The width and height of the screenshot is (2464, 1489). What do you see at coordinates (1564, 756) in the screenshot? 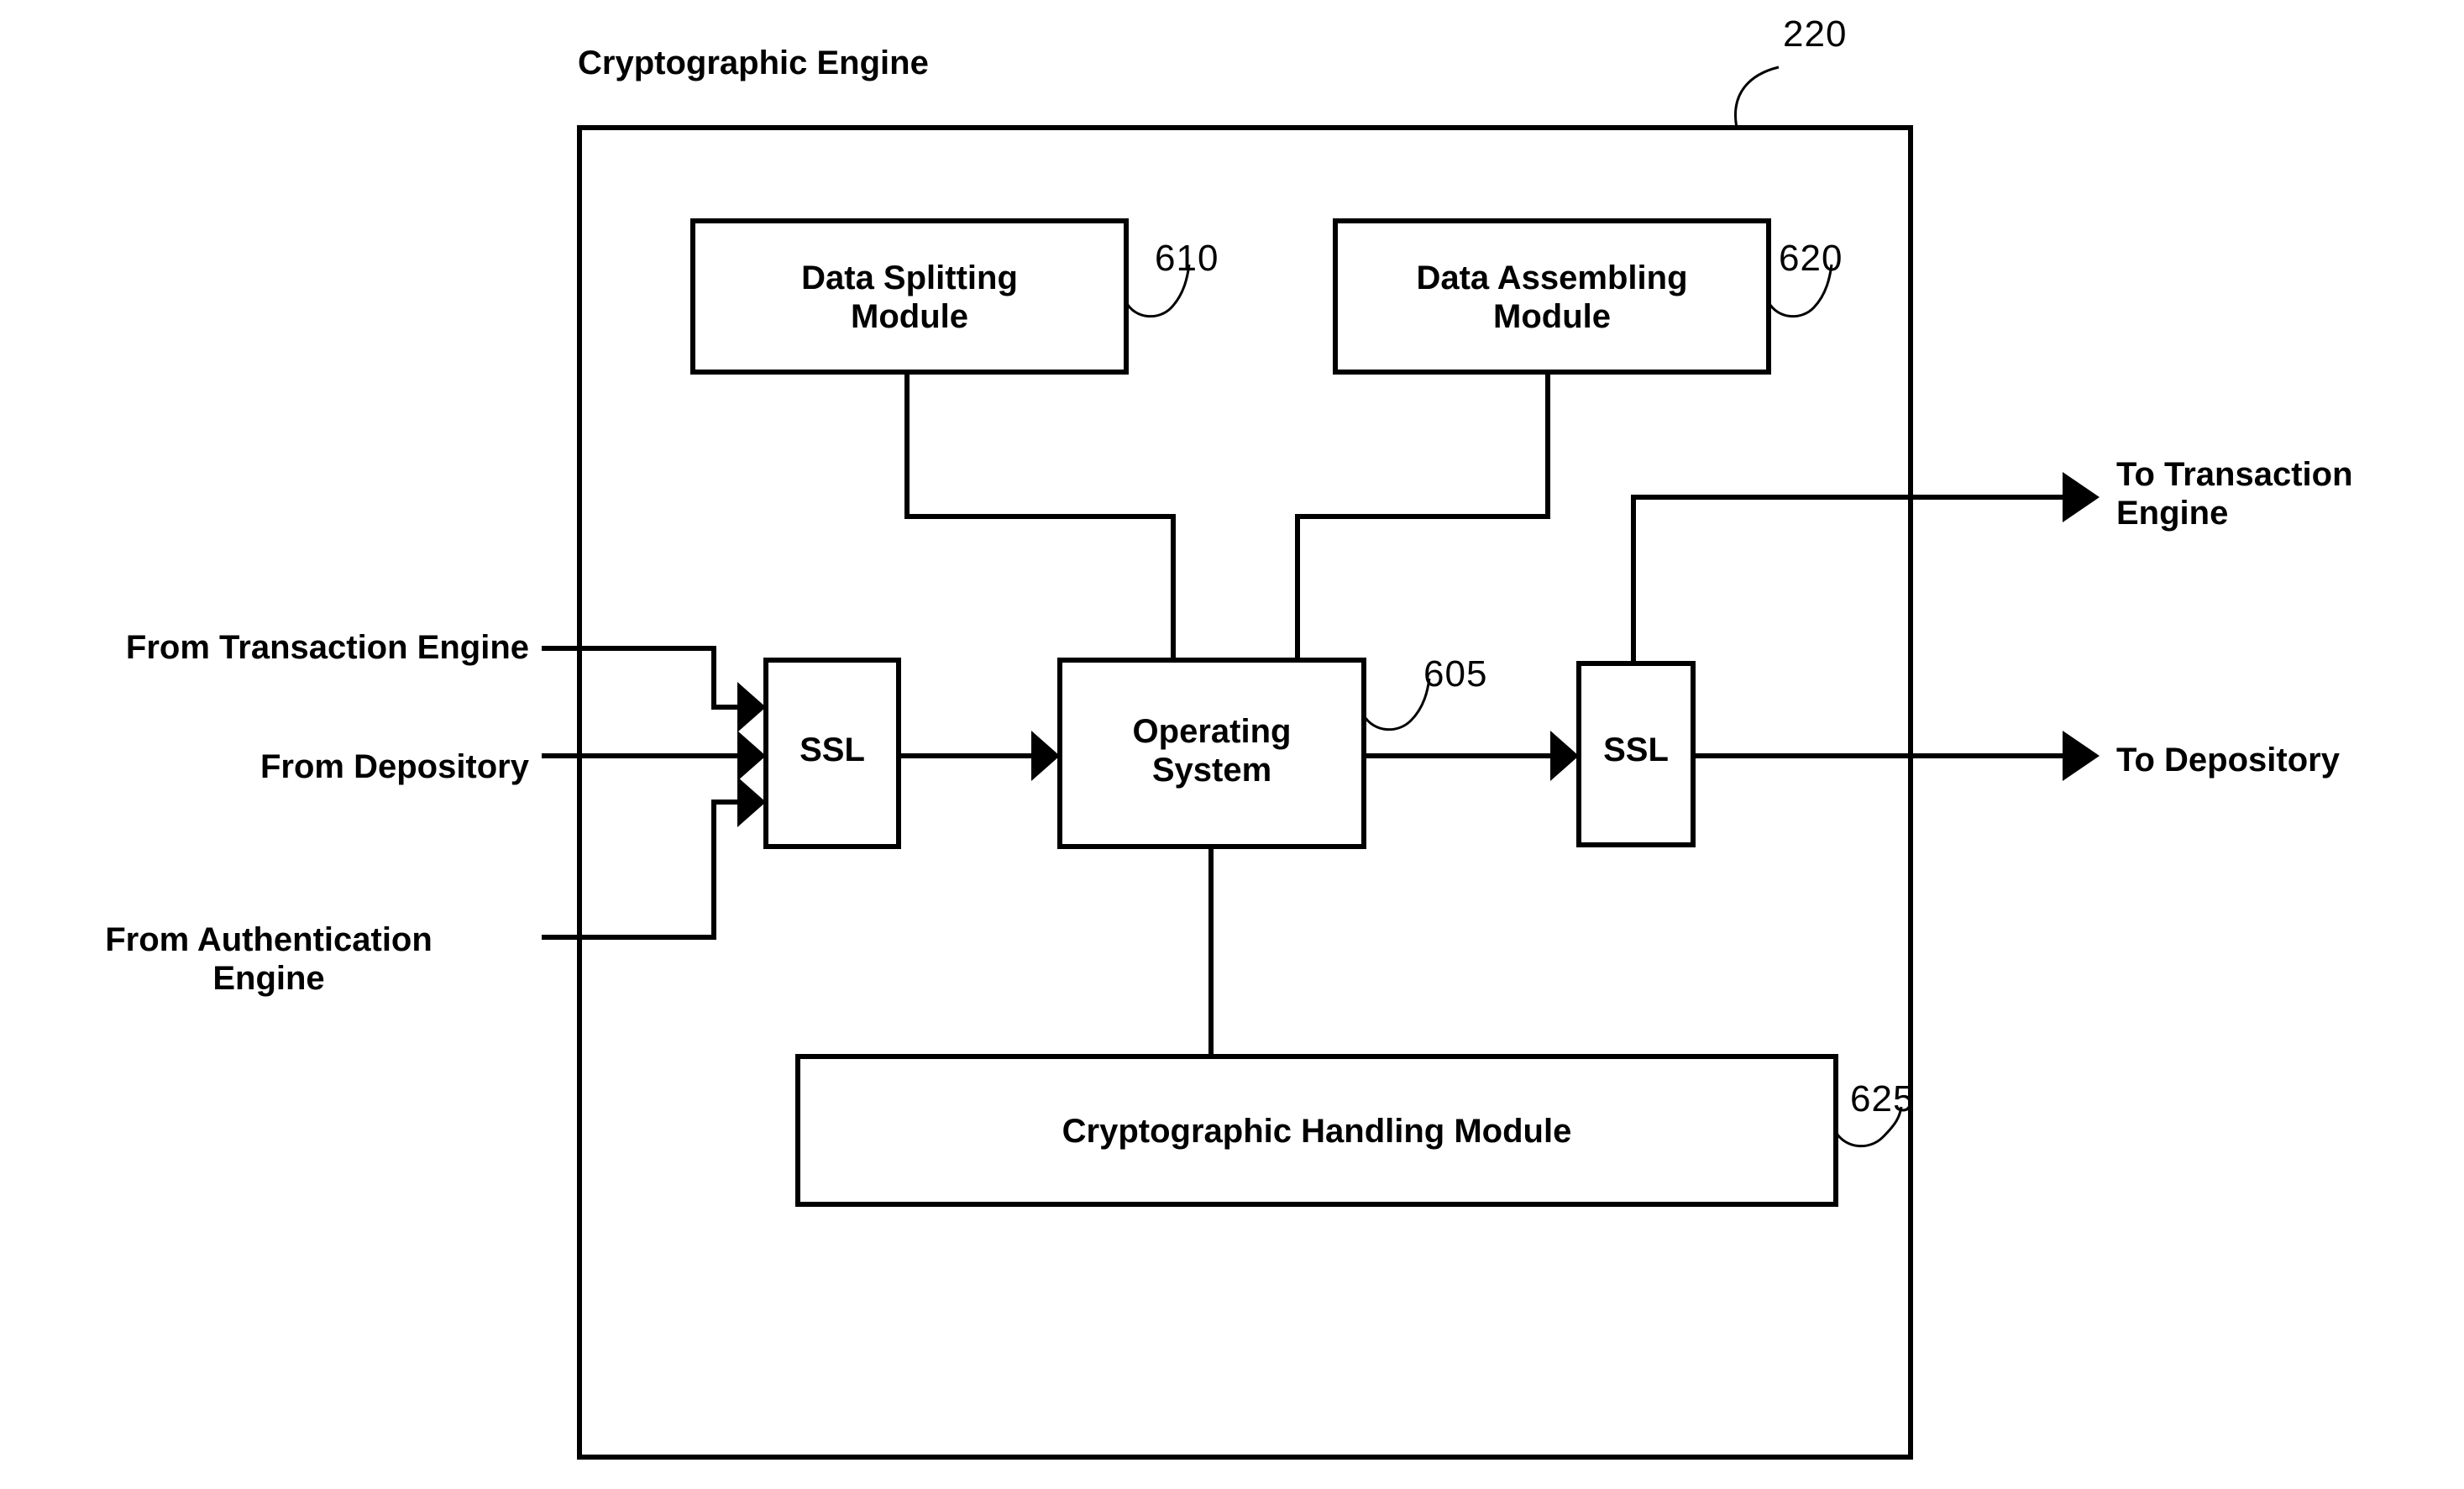
I see `arrowhead-os-to-ssl-outbound` at bounding box center [1564, 756].